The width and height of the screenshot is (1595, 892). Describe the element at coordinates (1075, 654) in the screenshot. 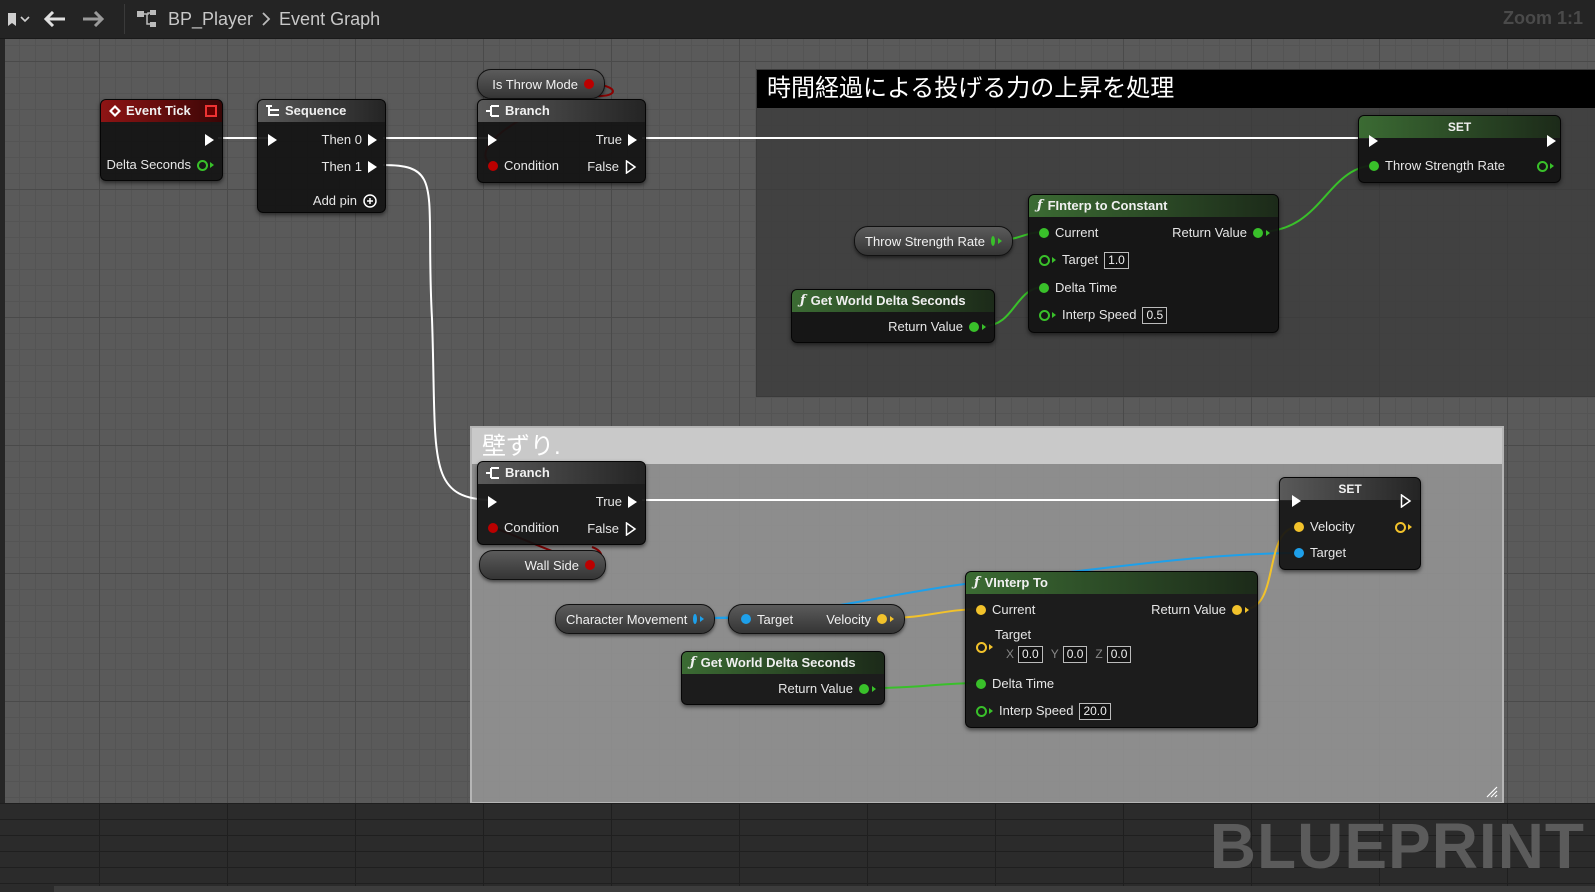

I see `target-y-field: 0.0` at that location.